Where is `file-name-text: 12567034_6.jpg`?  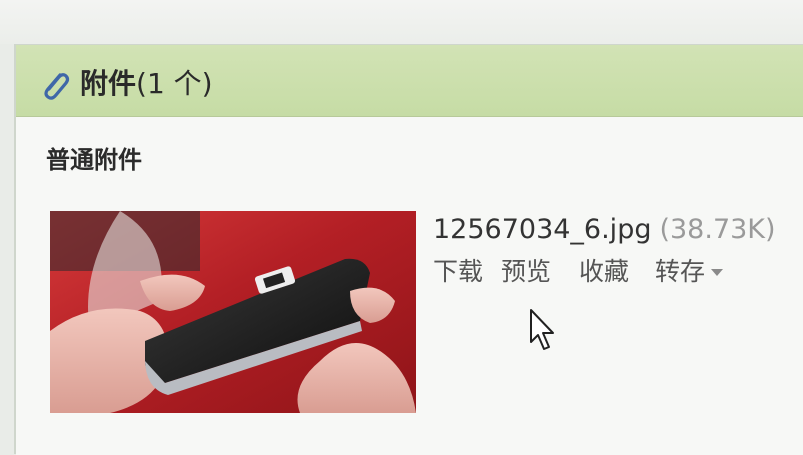 file-name-text: 12567034_6.jpg is located at coordinates (542, 229).